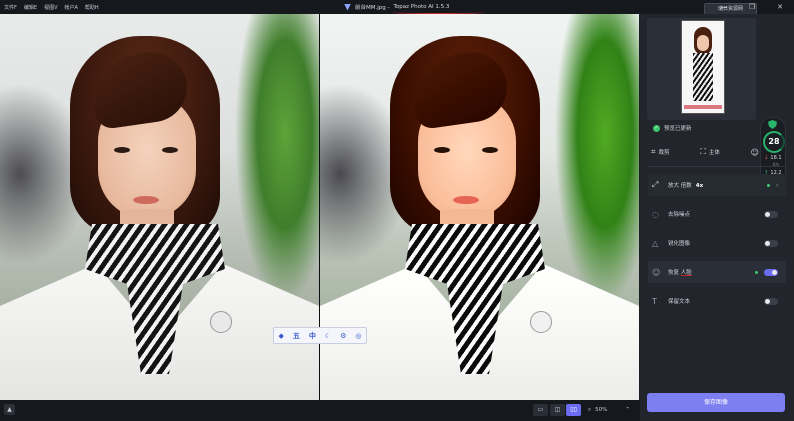 Image resolution: width=794 pixels, height=421 pixels. What do you see at coordinates (780, 7) in the screenshot?
I see `close-icon: ✕` at bounding box center [780, 7].